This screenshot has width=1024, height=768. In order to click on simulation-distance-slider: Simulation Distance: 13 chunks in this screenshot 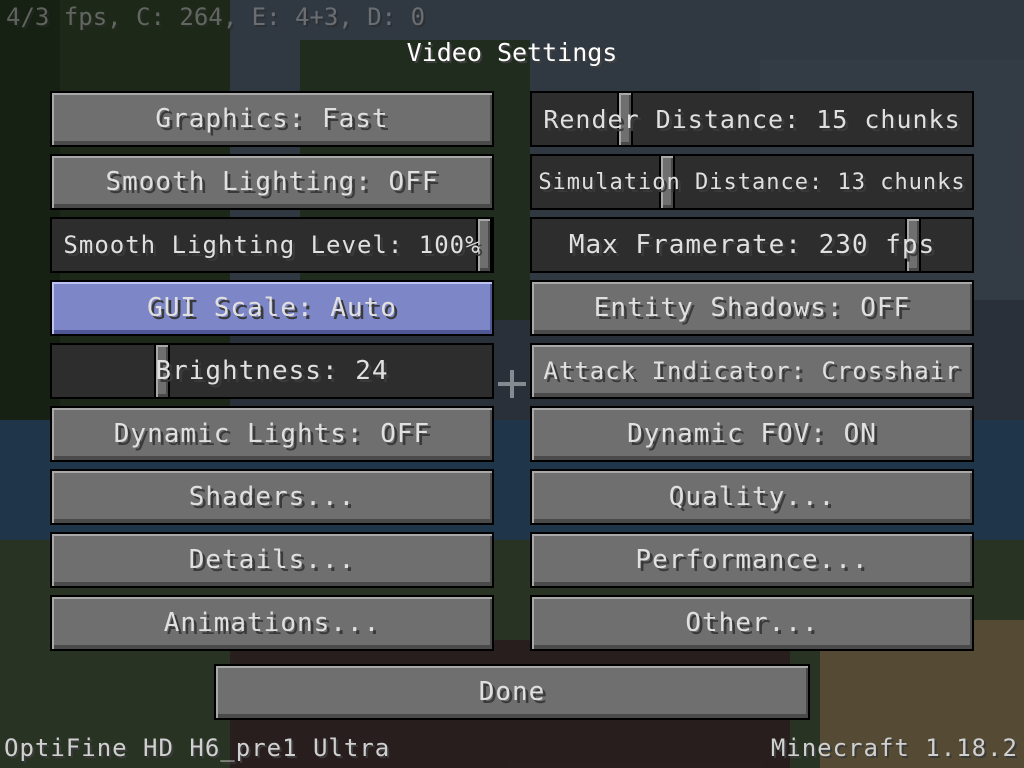, I will do `click(752, 182)`.